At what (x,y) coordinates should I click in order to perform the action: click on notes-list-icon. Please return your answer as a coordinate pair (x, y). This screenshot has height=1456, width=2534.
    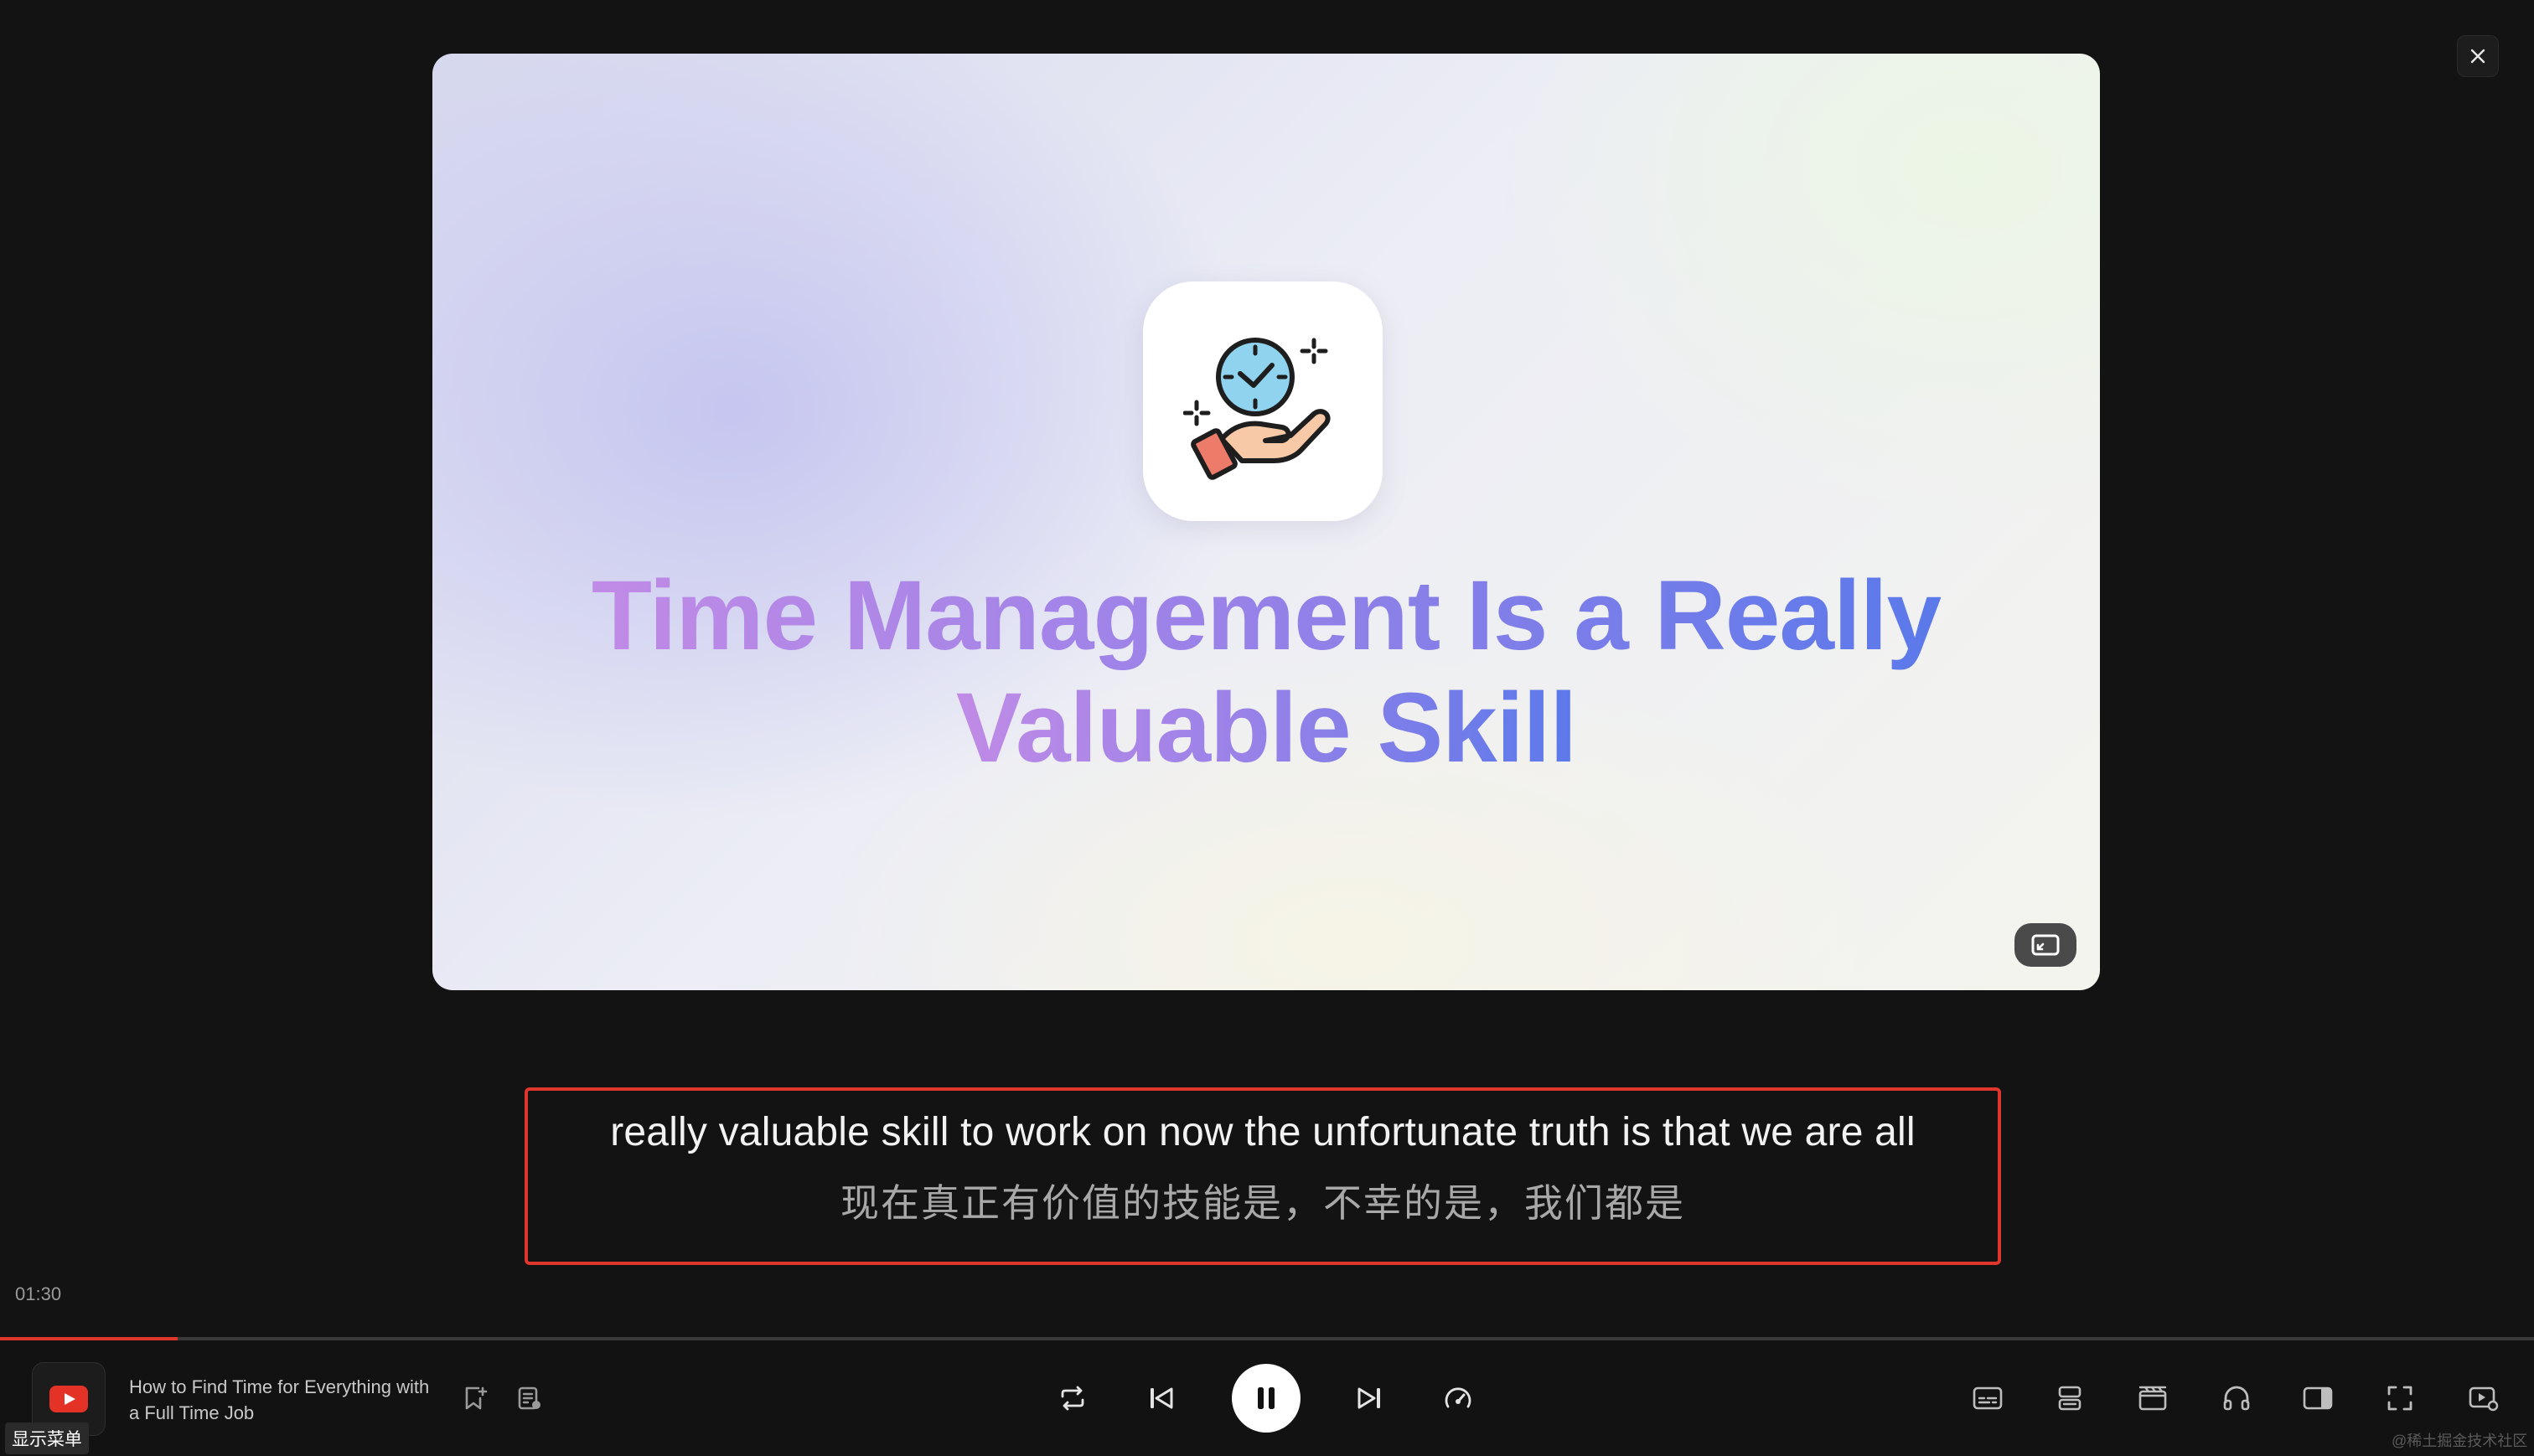
    Looking at the image, I should click on (529, 1398).